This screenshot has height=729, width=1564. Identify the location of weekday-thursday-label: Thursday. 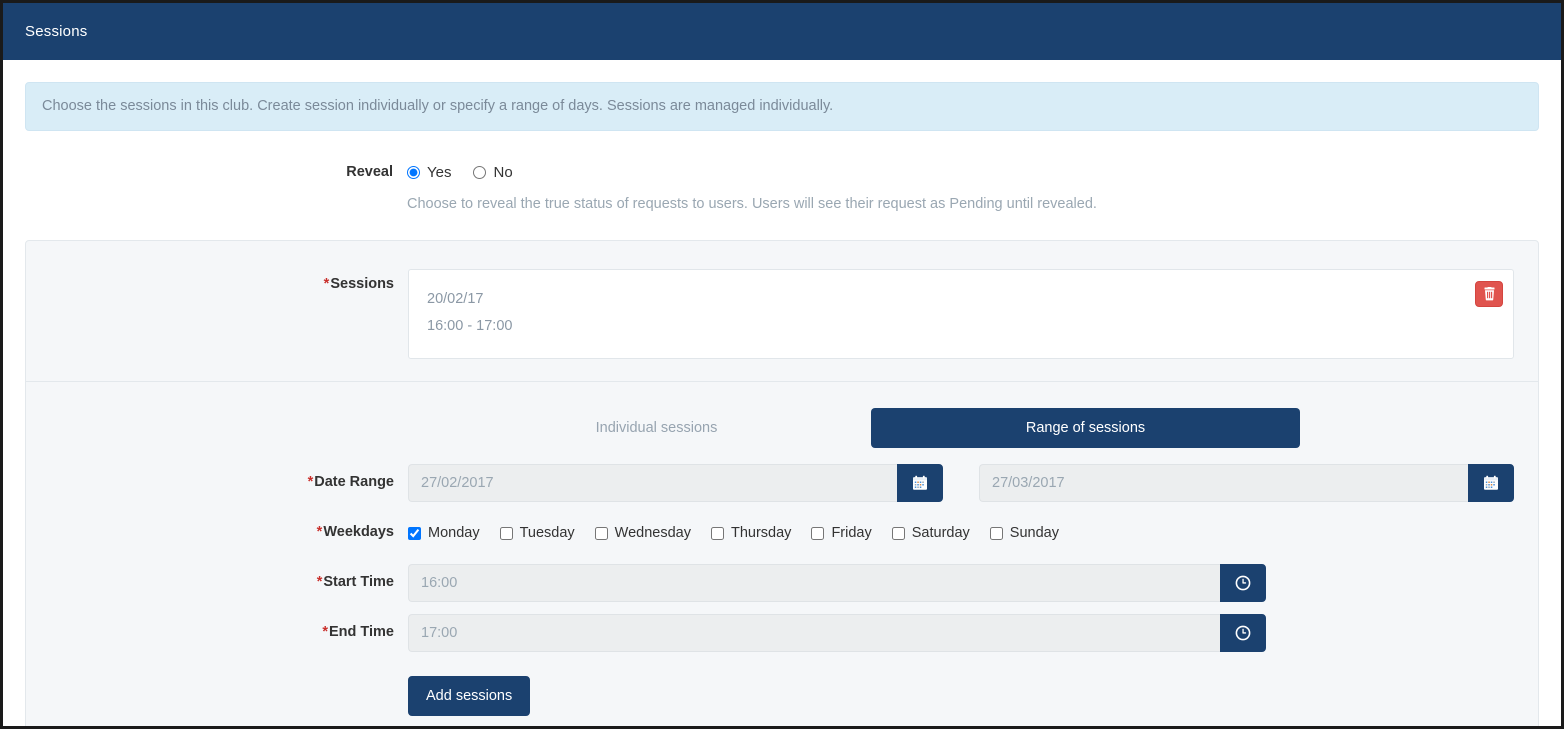
(761, 533).